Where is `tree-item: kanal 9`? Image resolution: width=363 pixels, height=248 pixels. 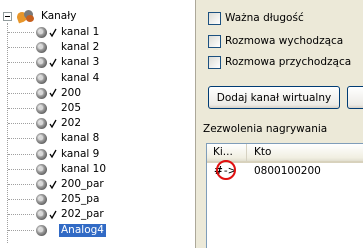 tree-item: kanal 9 is located at coordinates (54, 154).